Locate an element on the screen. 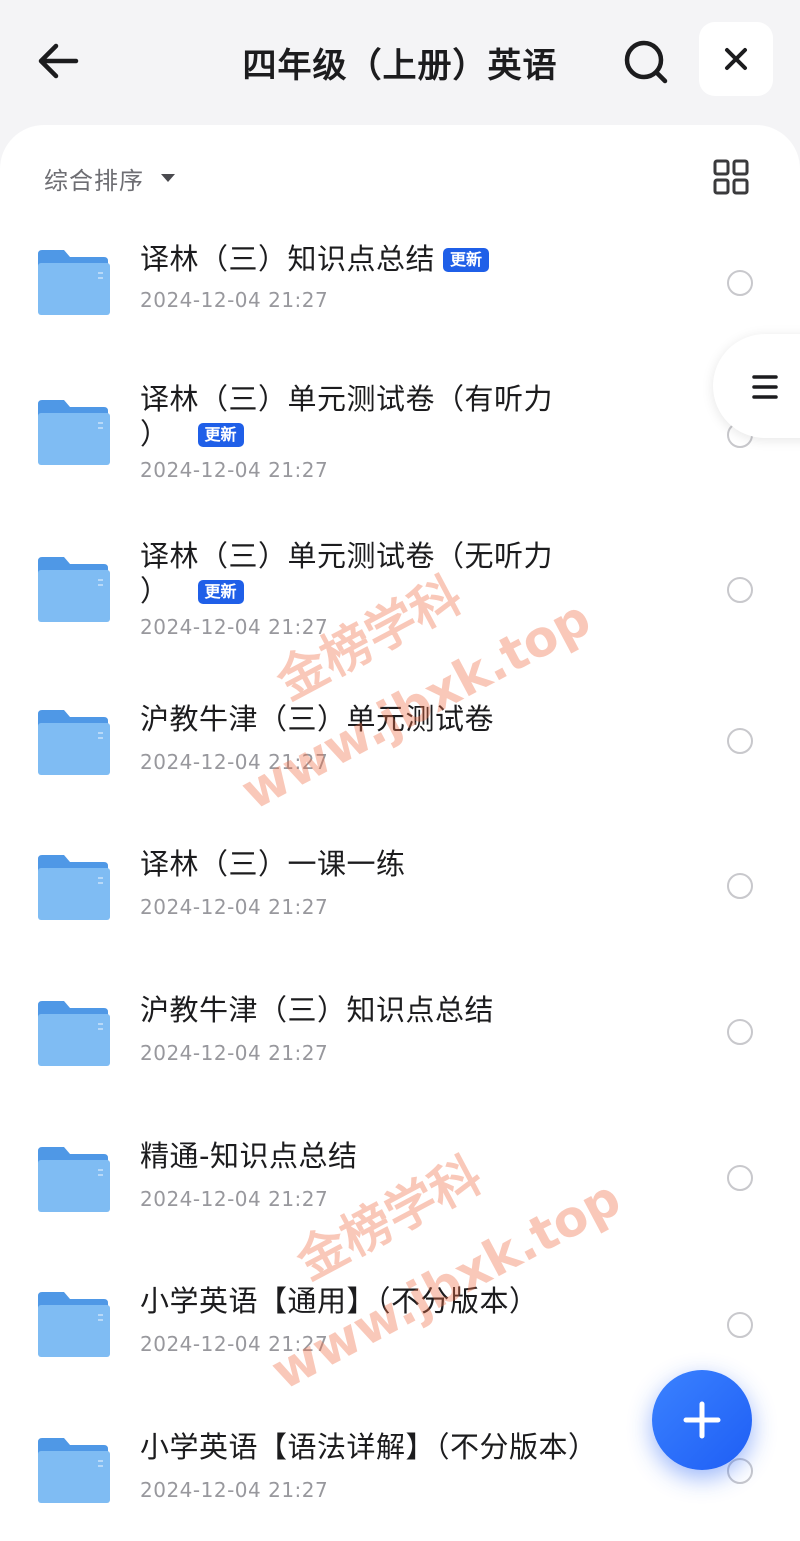  list-item: 小学英语【通用】（不分版本） 2024-12-04 21:27 is located at coordinates (400, 1327).